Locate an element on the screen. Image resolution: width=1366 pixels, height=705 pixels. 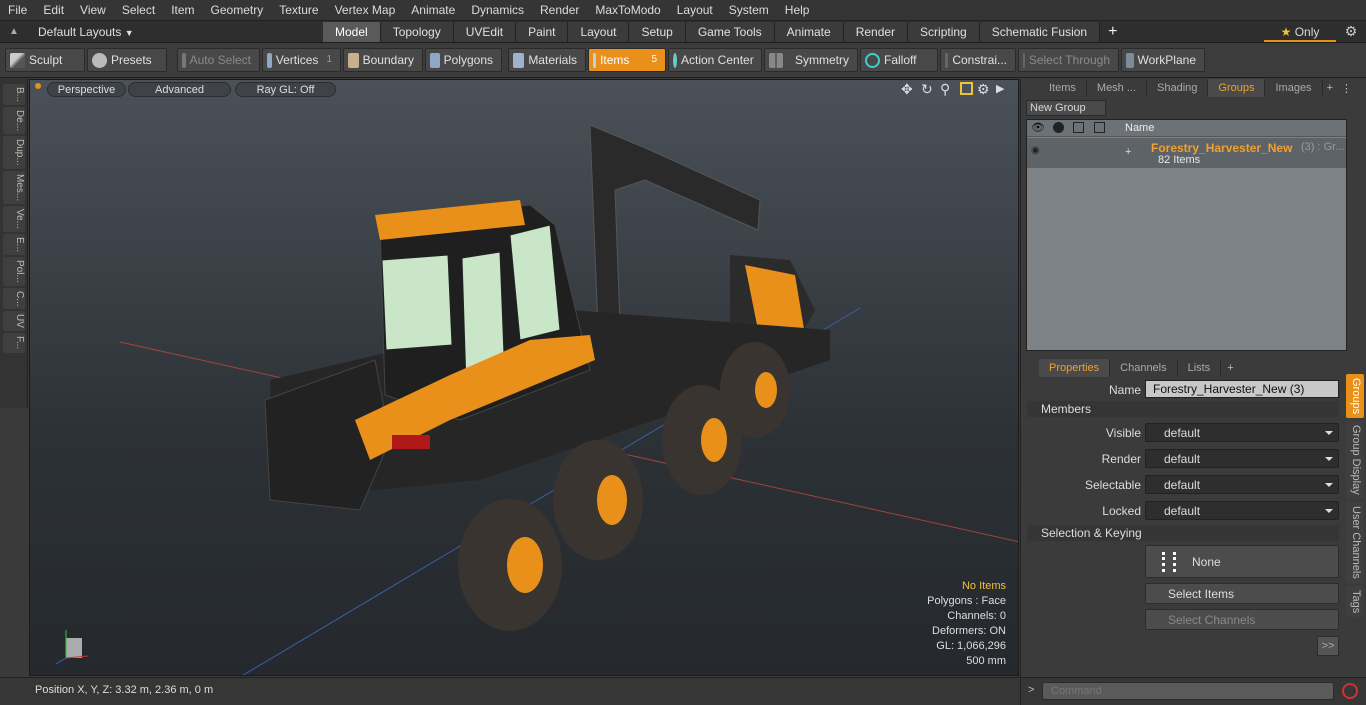
lock-col-icon is located at coordinates (1078, 127).